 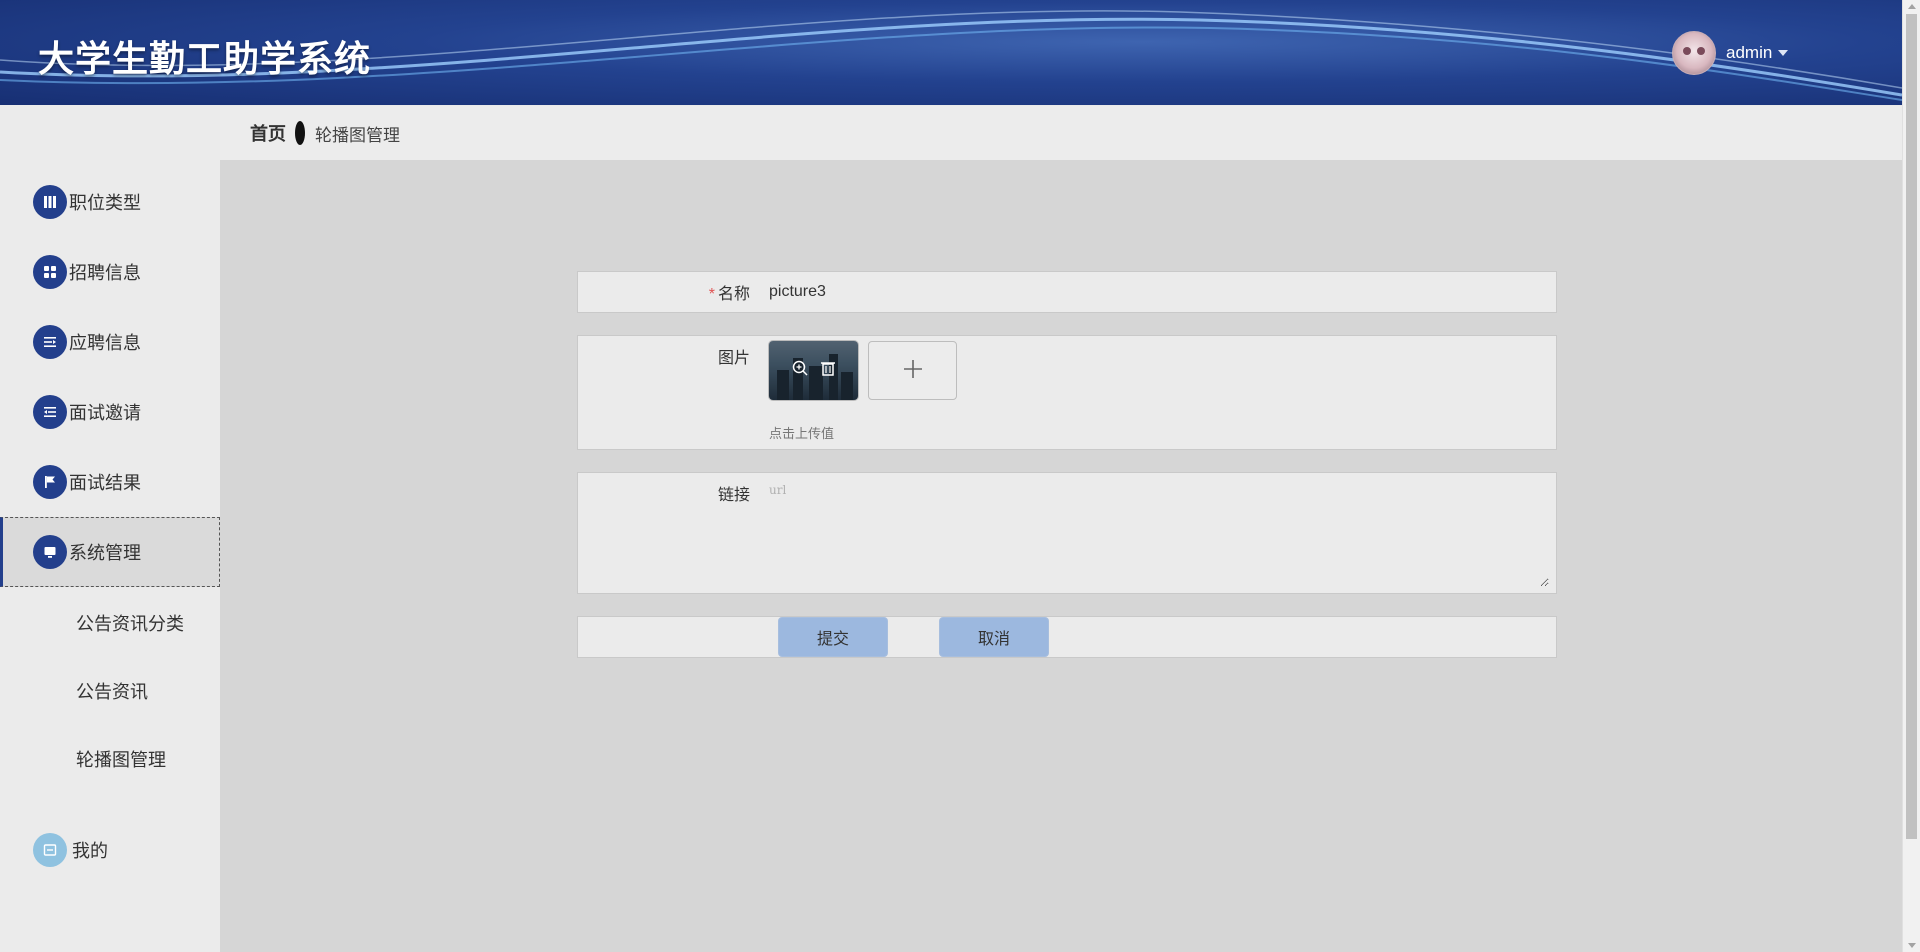 I want to click on upload-add-button, so click(x=912, y=370).